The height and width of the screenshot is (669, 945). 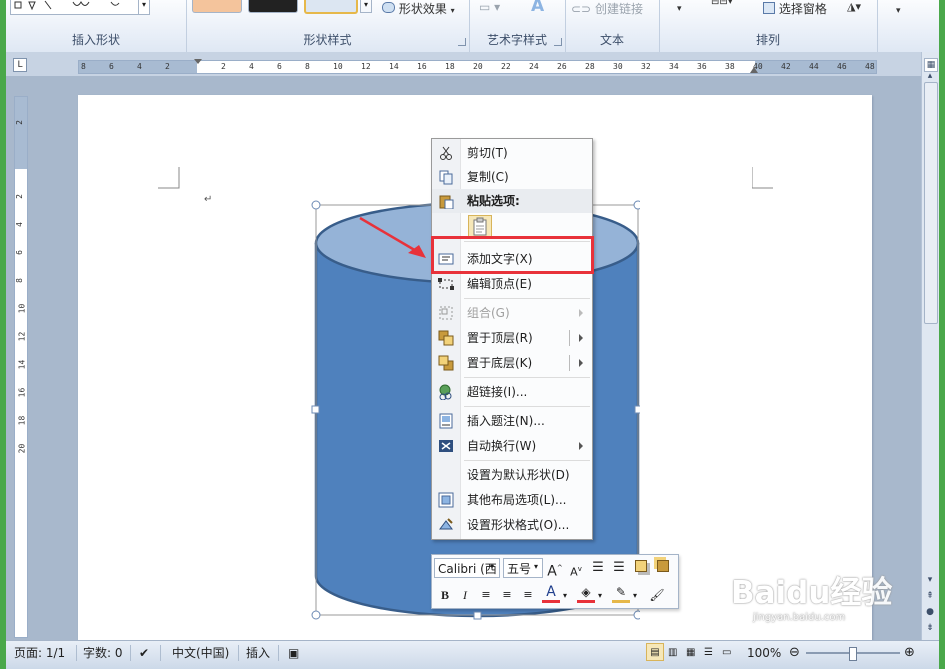 I want to click on bold-button: B, so click(x=445, y=595).